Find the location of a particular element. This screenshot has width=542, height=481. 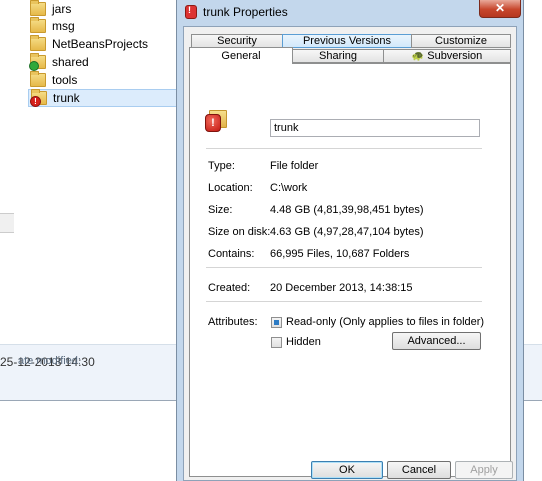

nav-item-label: msg is located at coordinates (63, 26).